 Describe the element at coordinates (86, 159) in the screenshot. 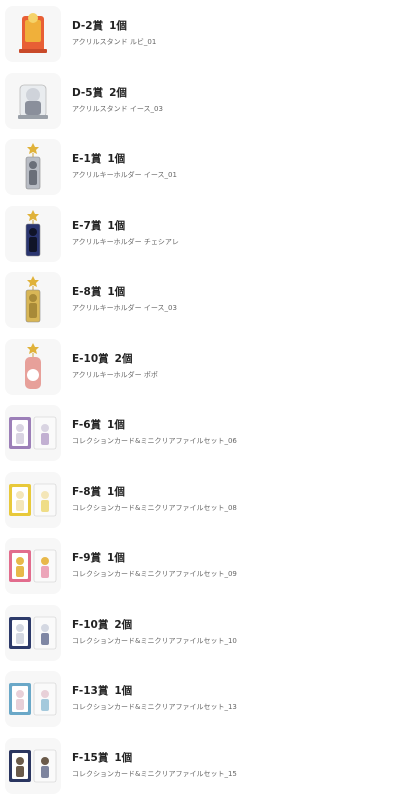

I see `prize-code: E-1賞` at that location.